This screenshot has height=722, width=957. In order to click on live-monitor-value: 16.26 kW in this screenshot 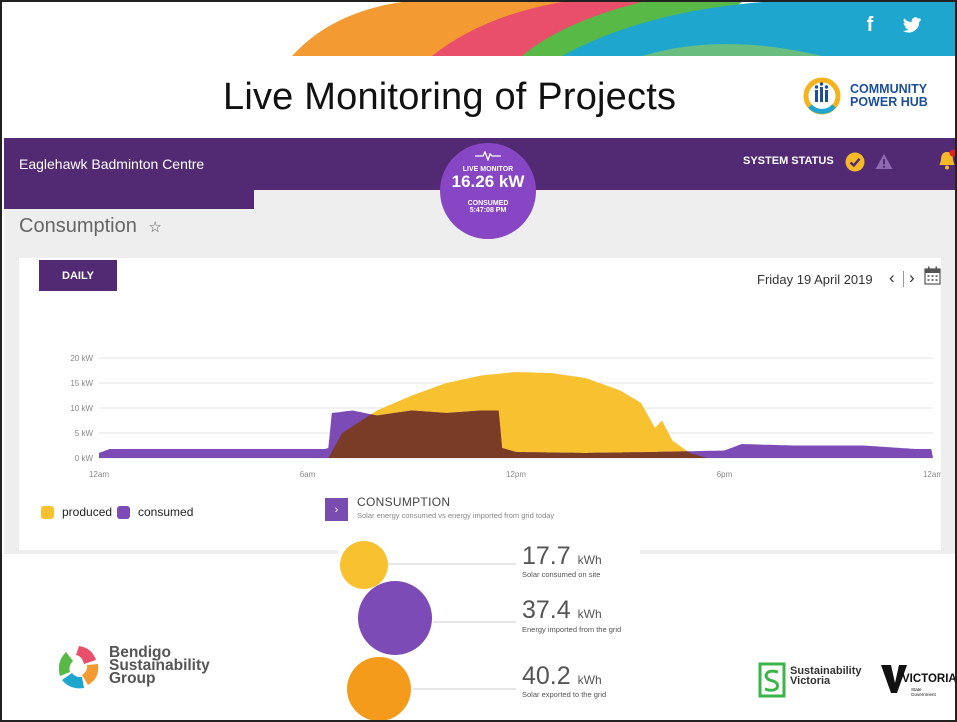, I will do `click(488, 181)`.